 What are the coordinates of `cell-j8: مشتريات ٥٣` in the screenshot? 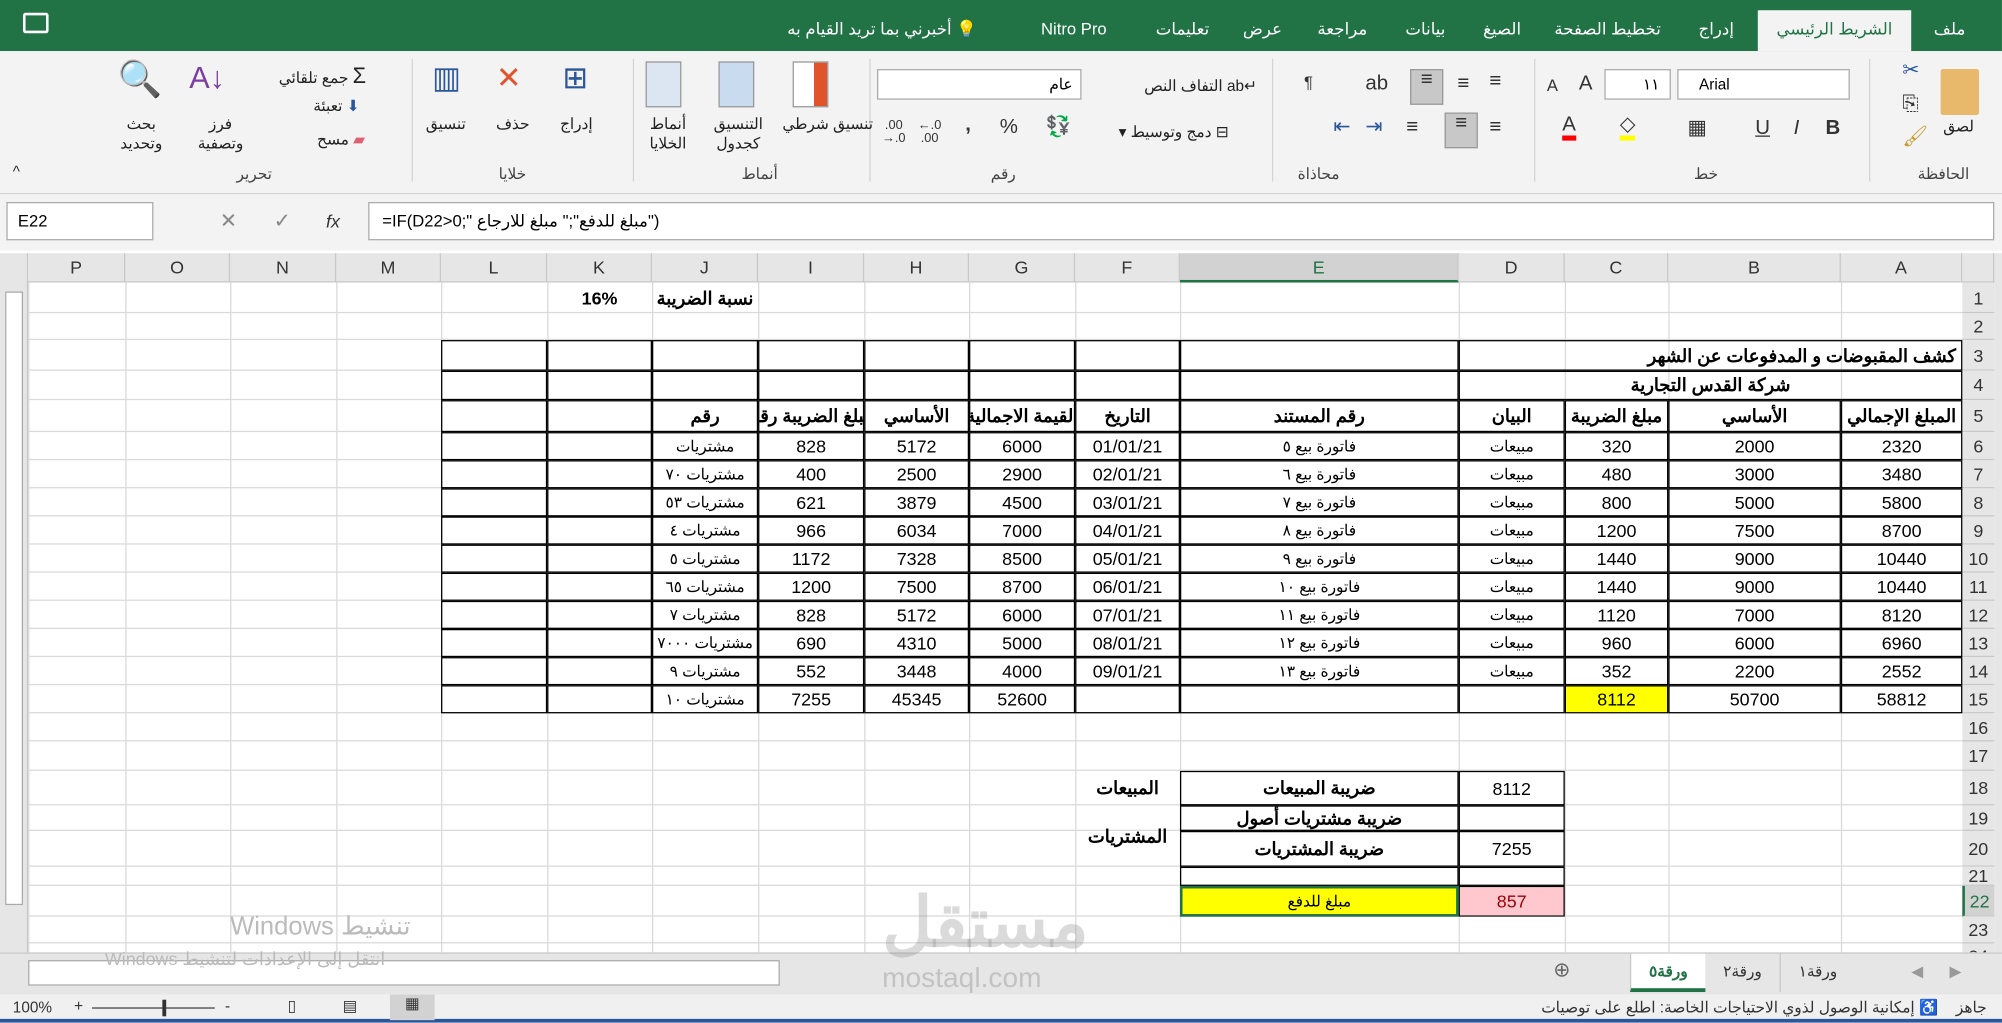 It's located at (705, 503).